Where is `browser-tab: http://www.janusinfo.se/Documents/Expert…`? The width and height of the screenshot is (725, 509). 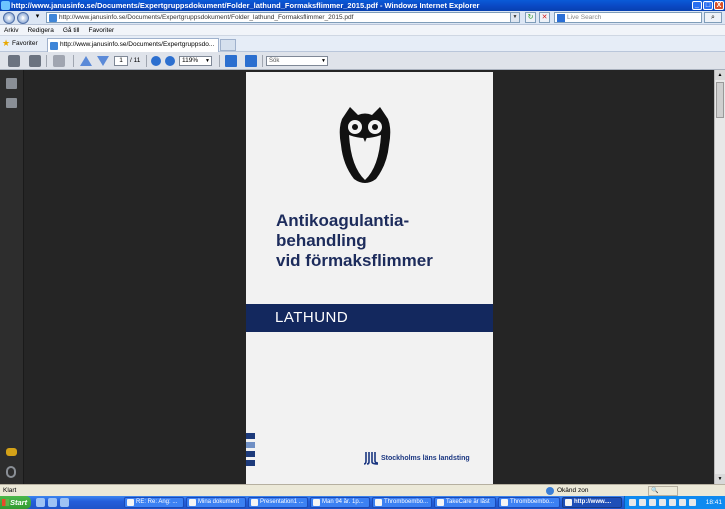
browser-tab: http://www.janusinfo.se/Documents/Expert… is located at coordinates (133, 45).